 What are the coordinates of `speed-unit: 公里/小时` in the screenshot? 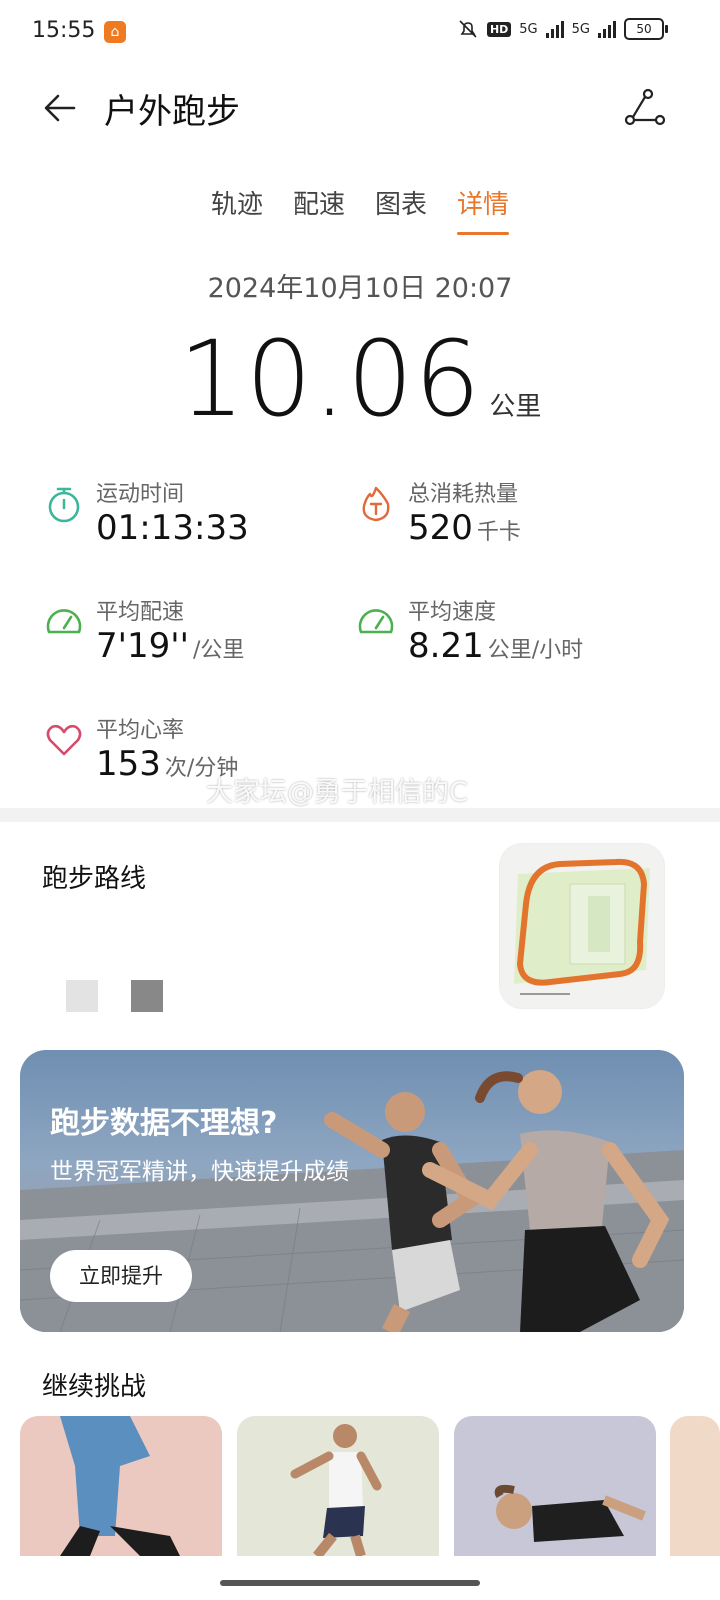 It's located at (535, 650).